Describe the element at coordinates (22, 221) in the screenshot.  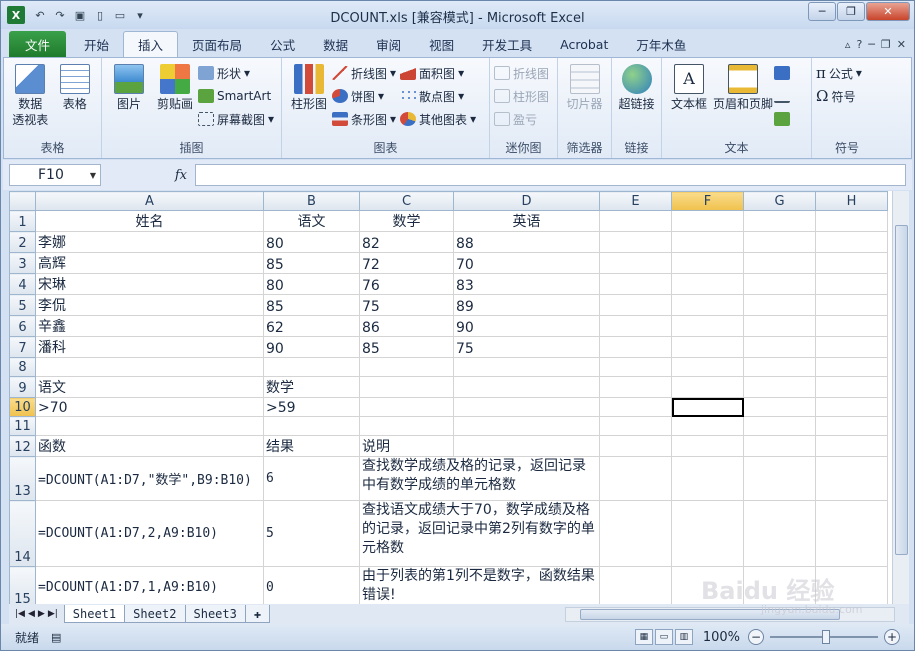
I see `row-header: 1` at that location.